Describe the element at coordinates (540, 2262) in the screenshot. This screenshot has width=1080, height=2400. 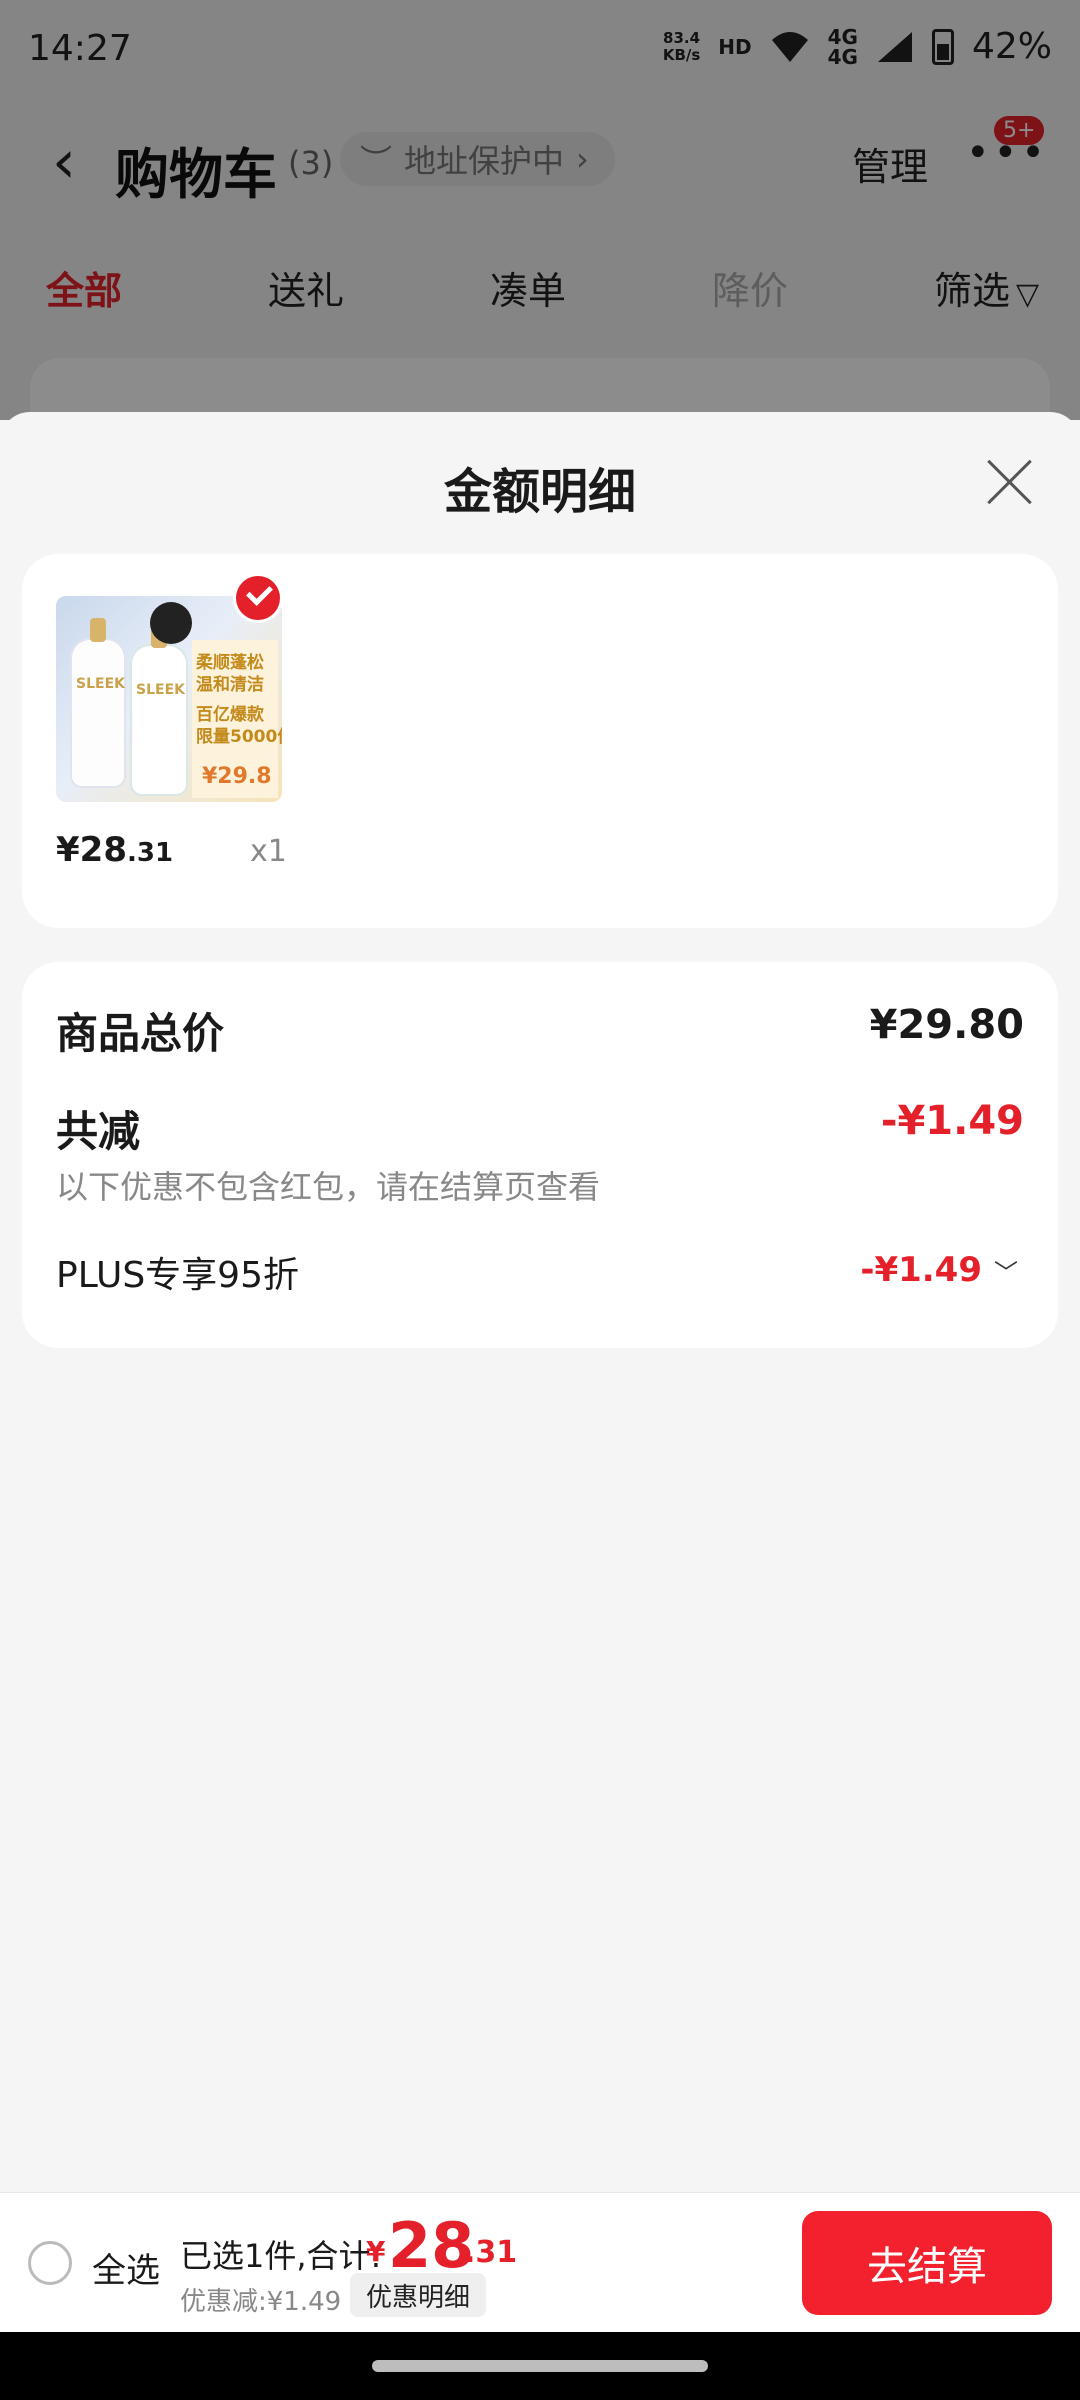
I see `checkout-bar: 全选 已选1件,合计: ¥ 28 .31 优惠减:¥1.49 优惠明细 去结算` at that location.